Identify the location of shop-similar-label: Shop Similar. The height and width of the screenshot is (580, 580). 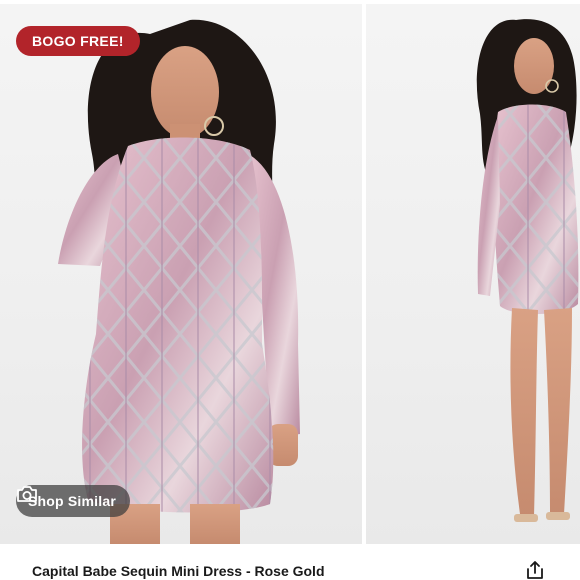
(72, 501).